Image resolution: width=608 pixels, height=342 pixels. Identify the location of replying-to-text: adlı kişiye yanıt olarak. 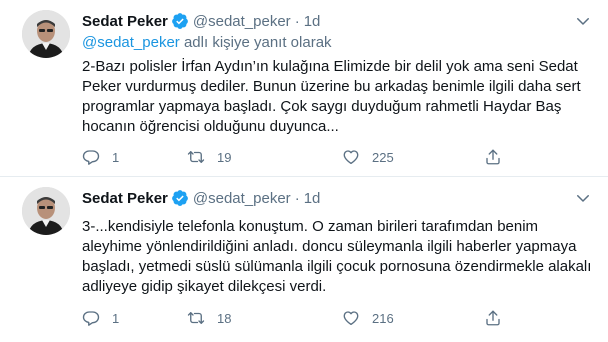
(255, 42).